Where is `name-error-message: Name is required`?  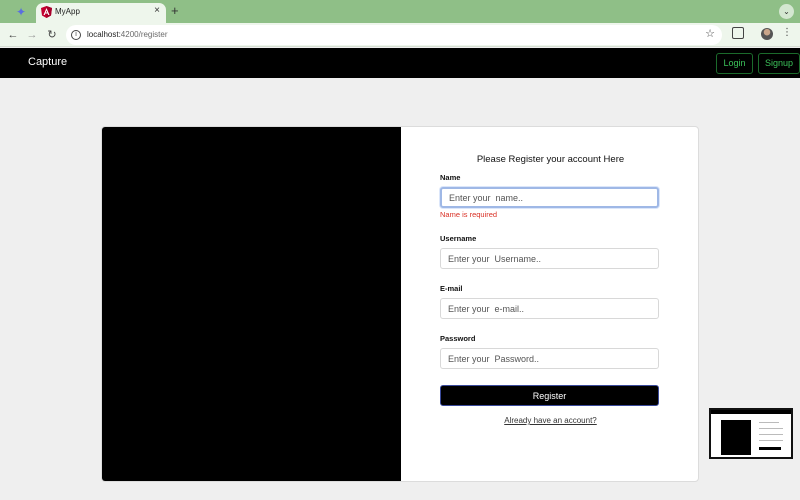
name-error-message: Name is required is located at coordinates (469, 214).